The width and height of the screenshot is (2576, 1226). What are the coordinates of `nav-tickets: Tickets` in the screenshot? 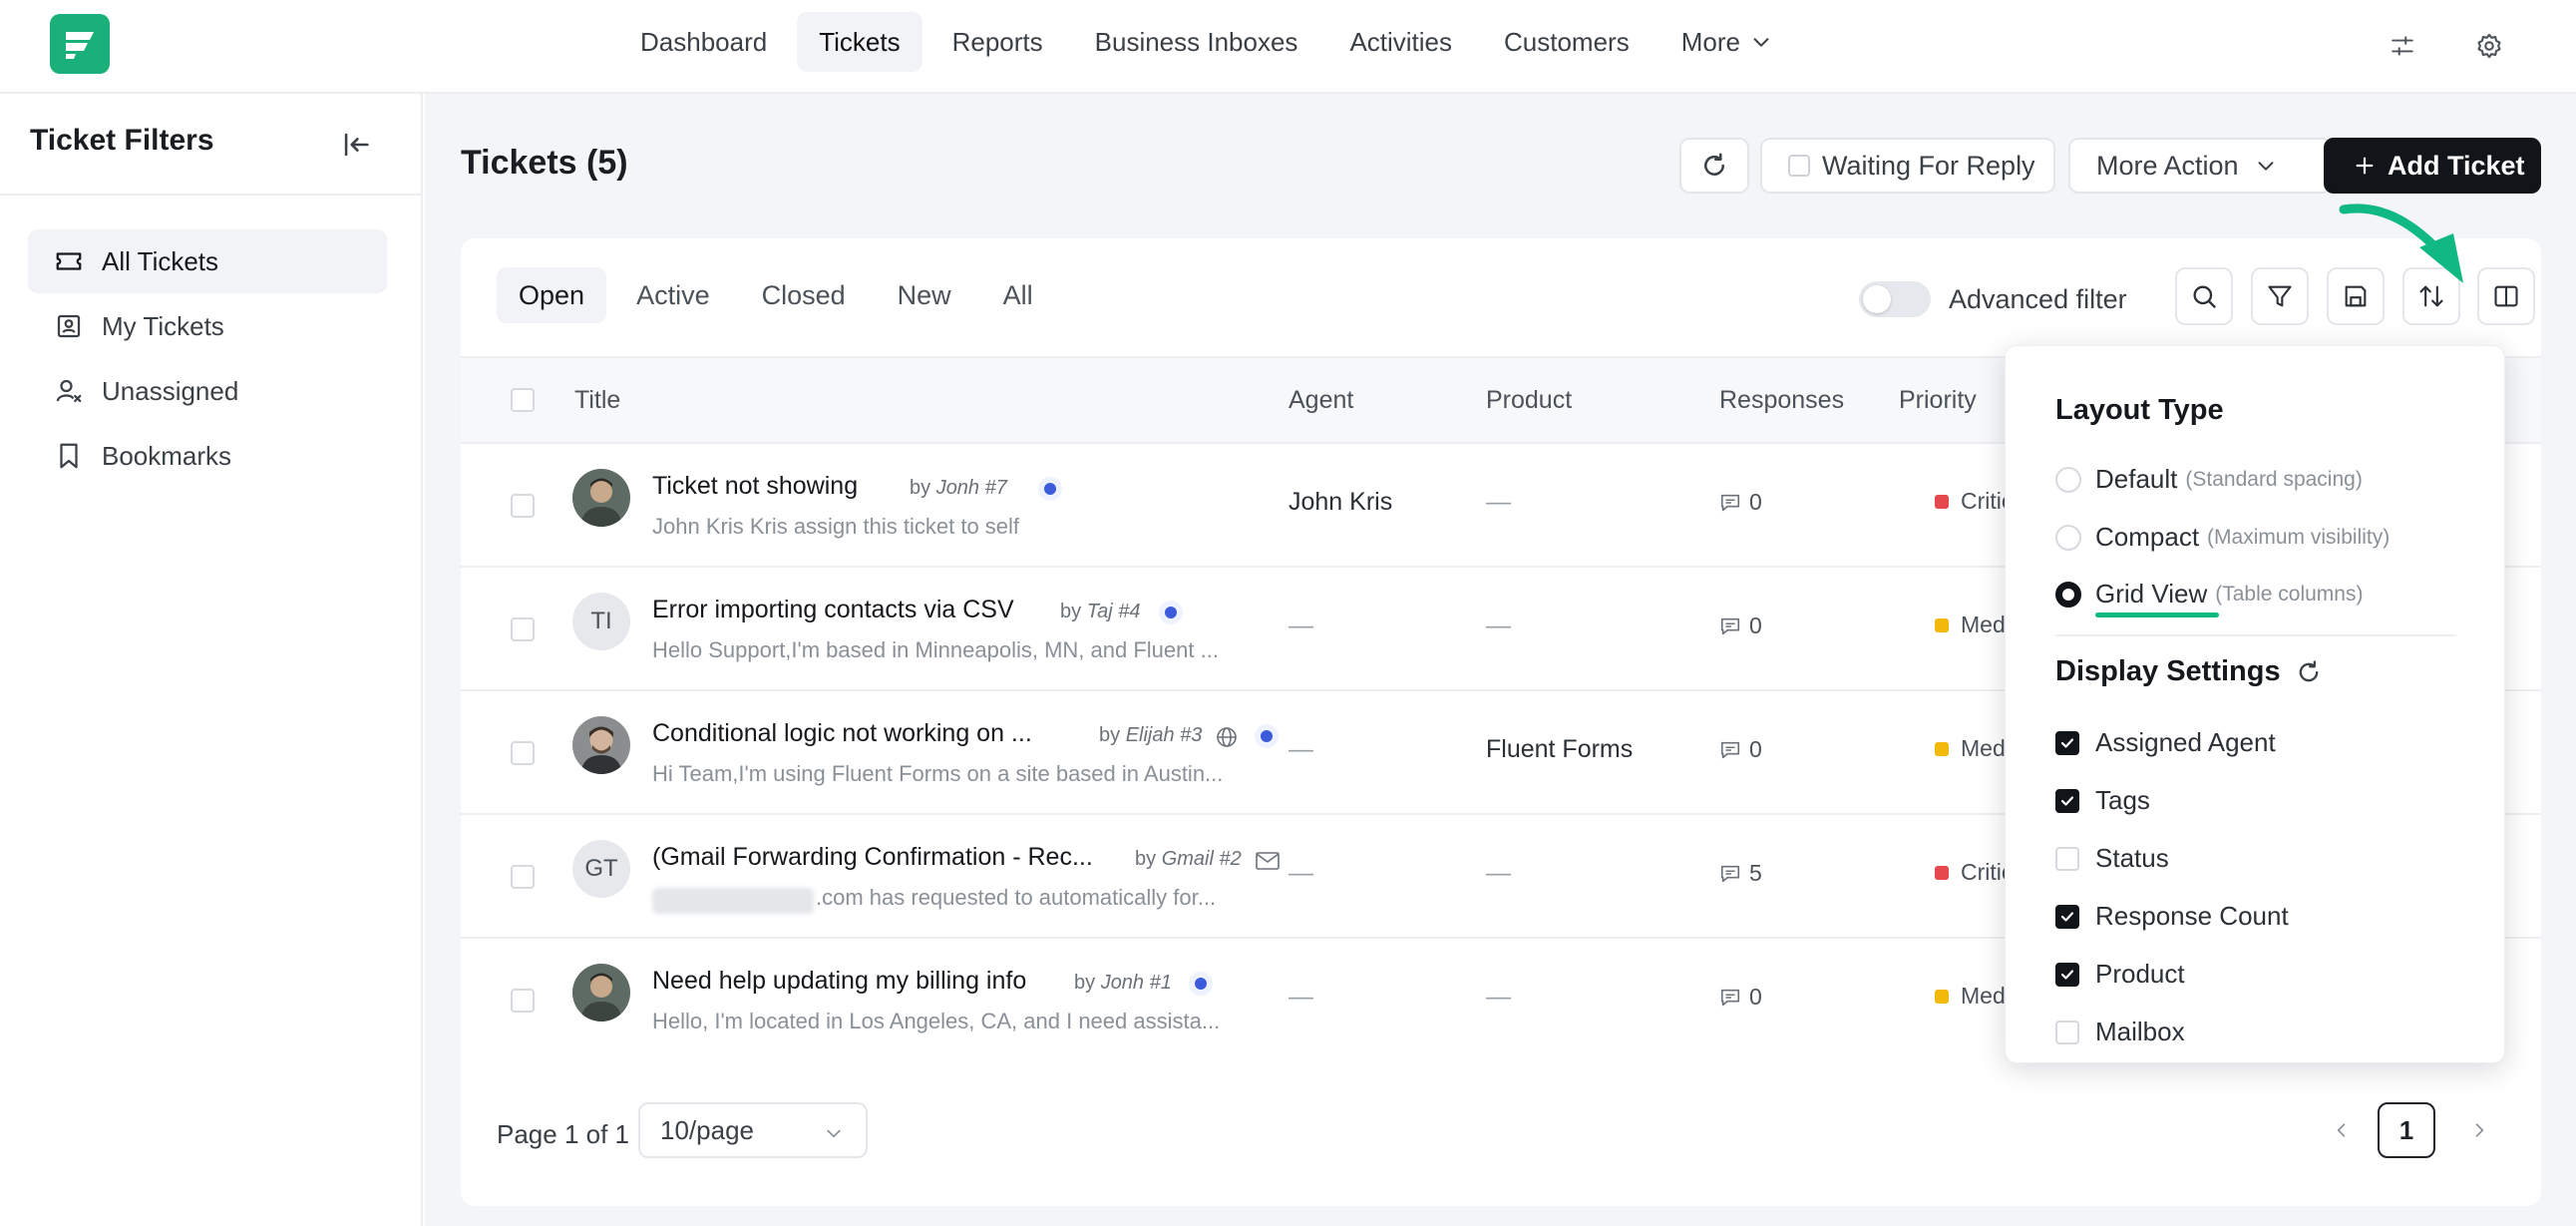 It's located at (859, 42).